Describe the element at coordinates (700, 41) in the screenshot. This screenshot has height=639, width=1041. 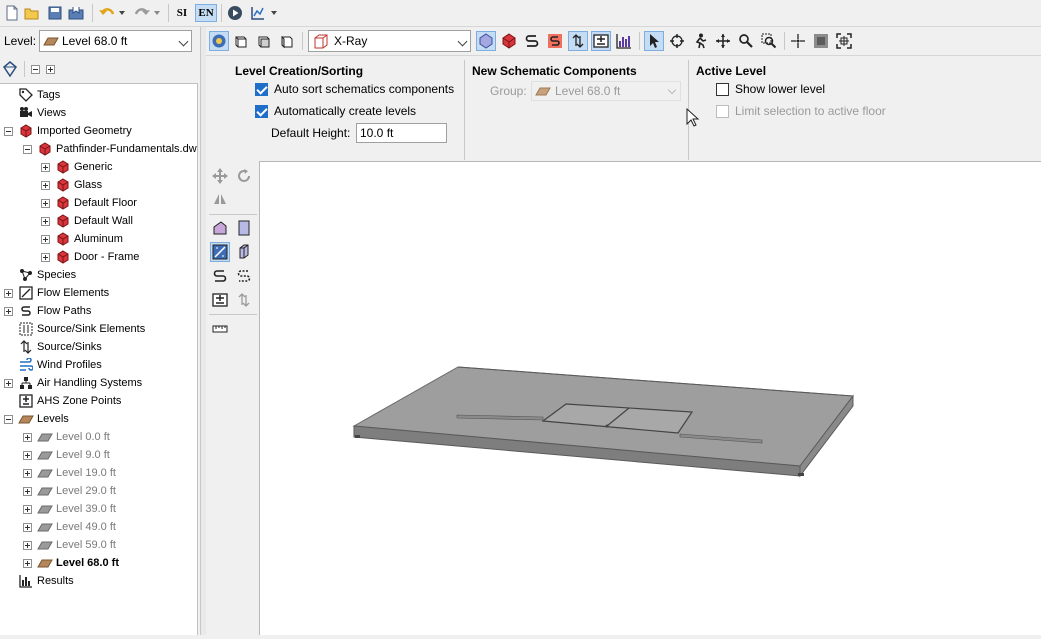
I see `walk-tool-icon` at that location.